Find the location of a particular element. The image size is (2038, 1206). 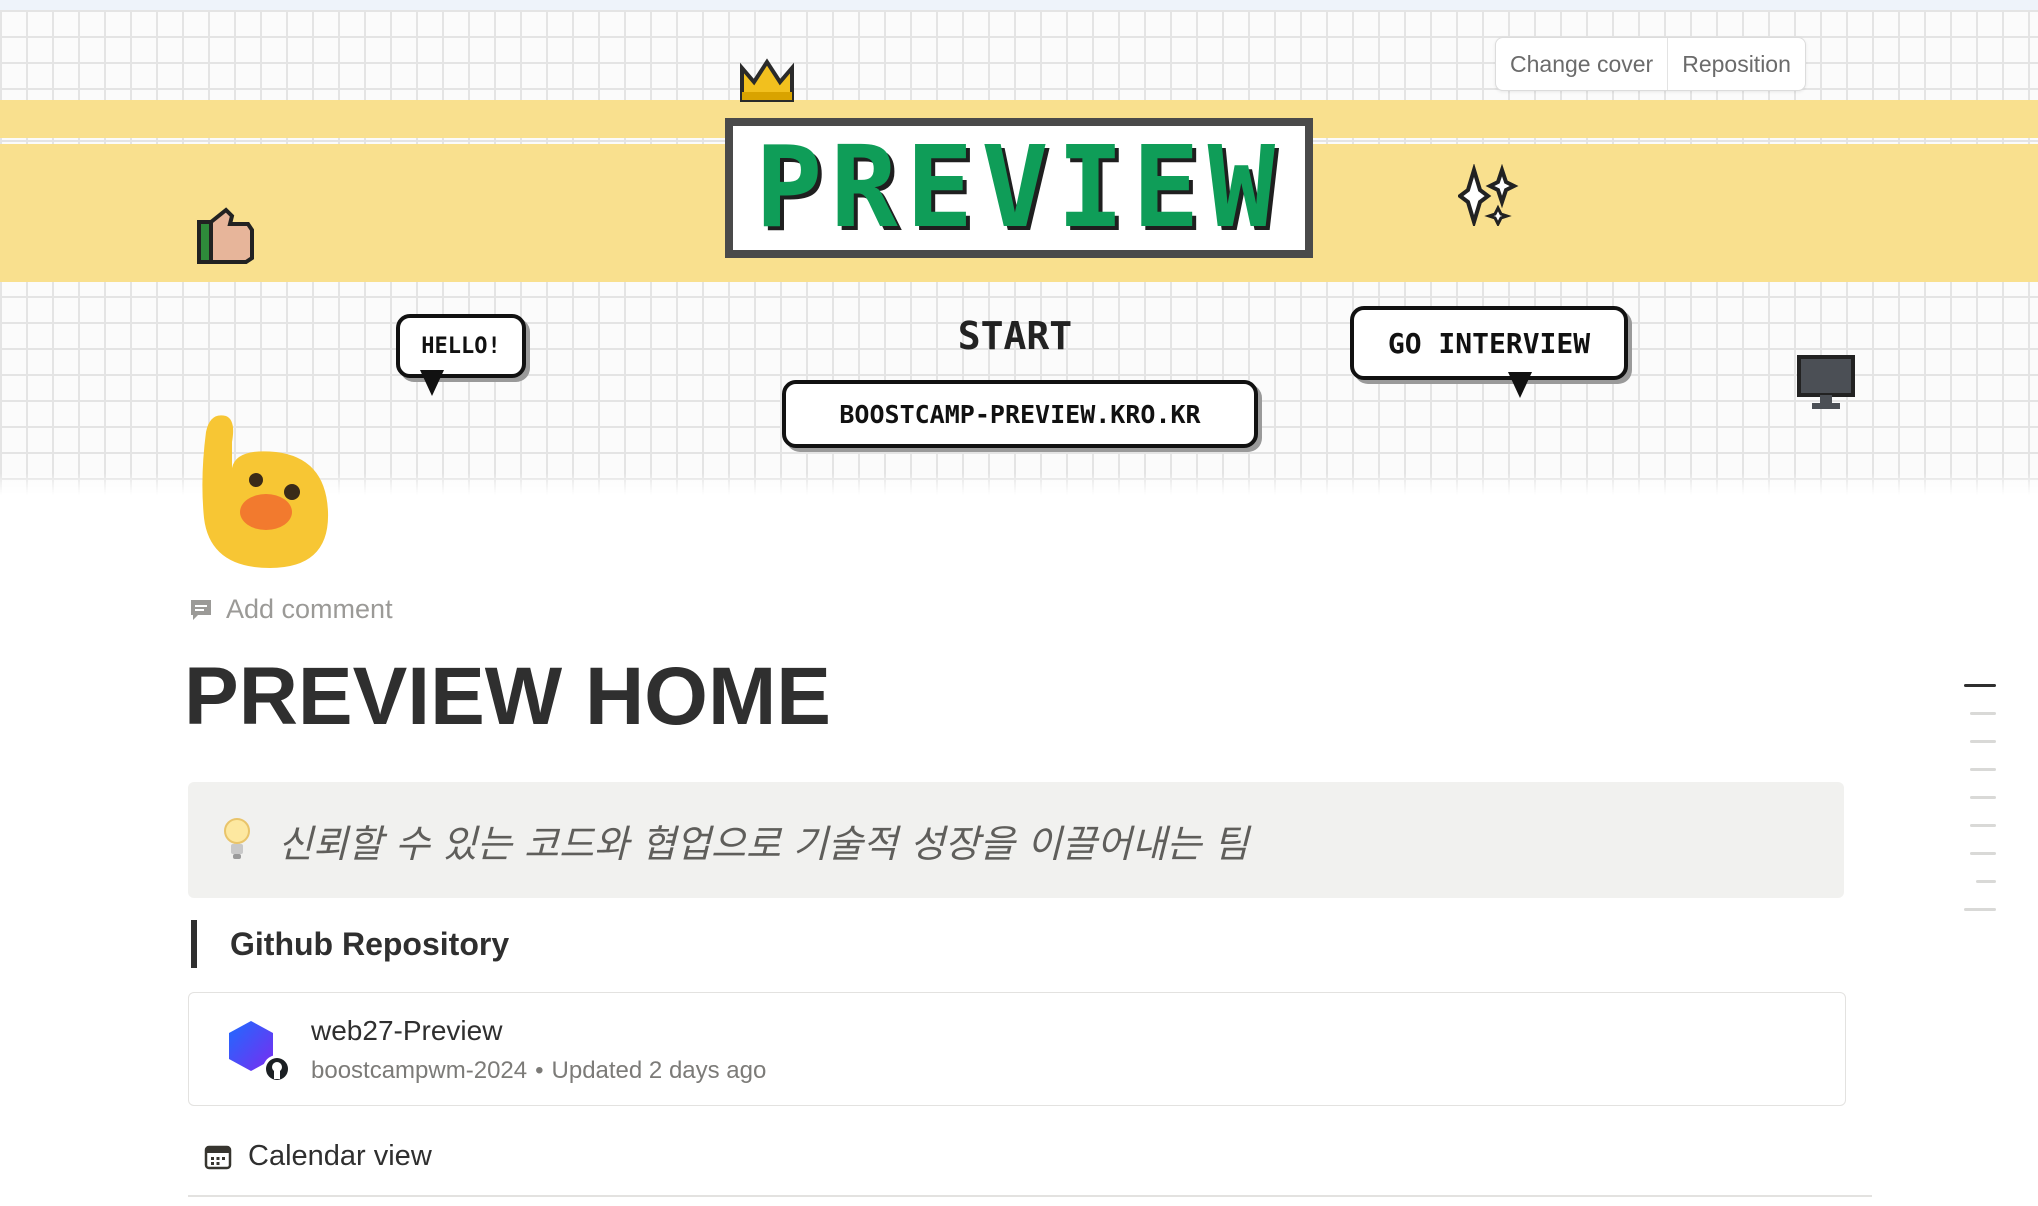

url-badge: BOOSTCAMP-PREVIEW.KRO.KR is located at coordinates (1020, 414).